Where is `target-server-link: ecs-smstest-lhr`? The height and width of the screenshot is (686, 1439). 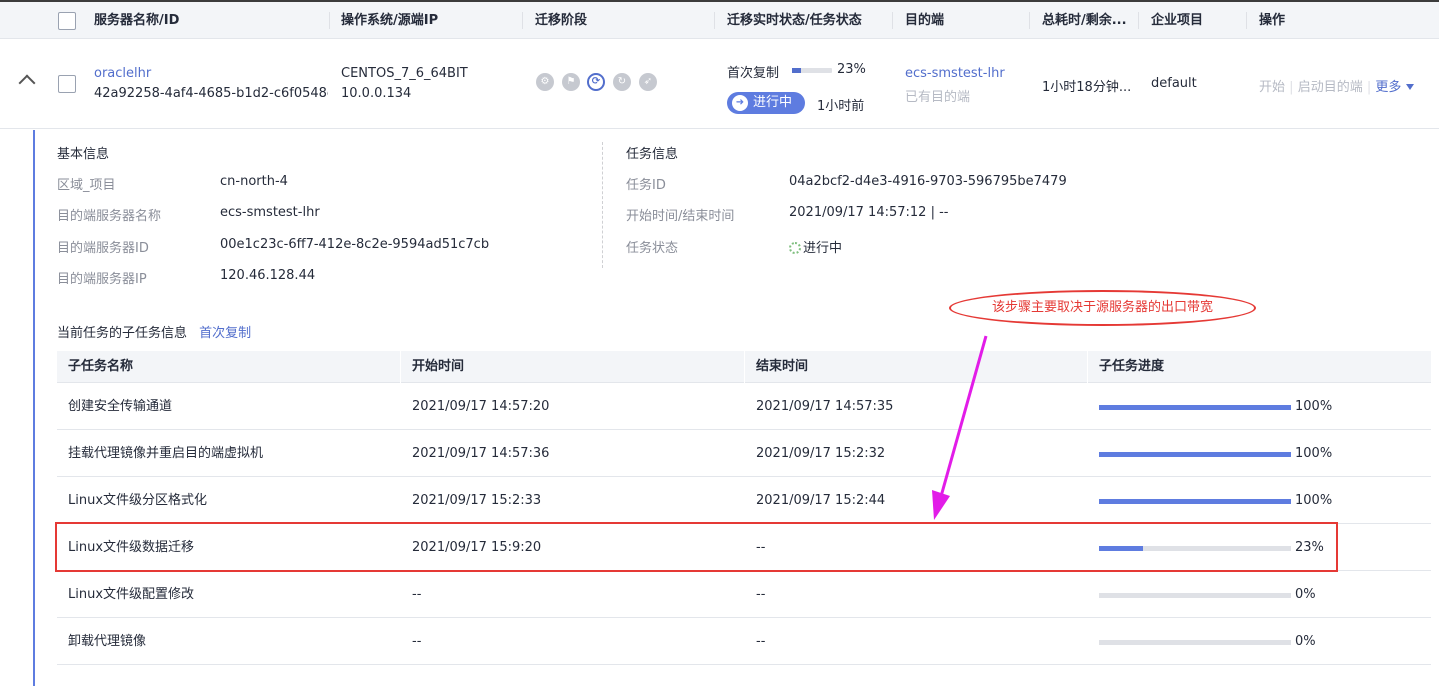
target-server-link: ecs-smstest-lhr is located at coordinates (955, 73).